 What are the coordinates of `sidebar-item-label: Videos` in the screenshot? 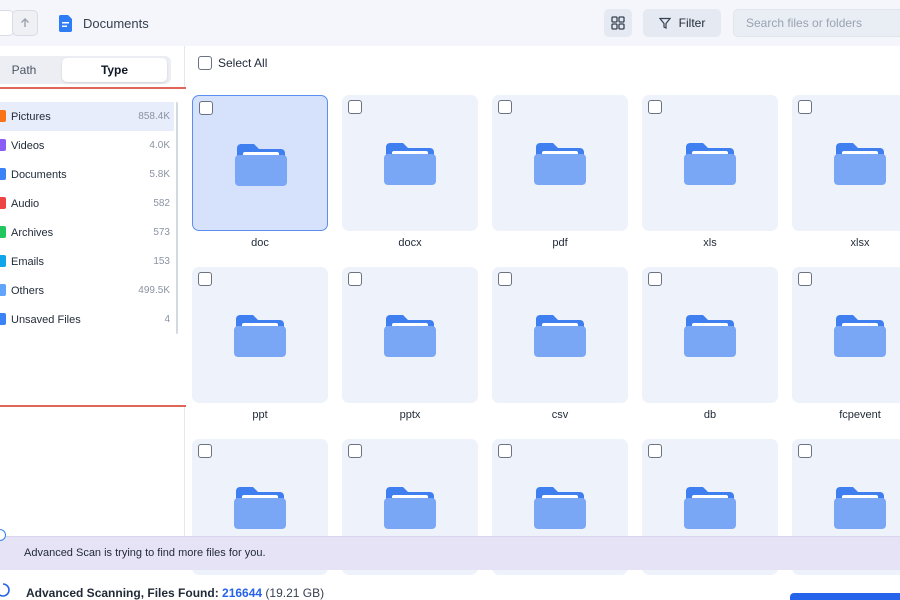 It's located at (28, 145).